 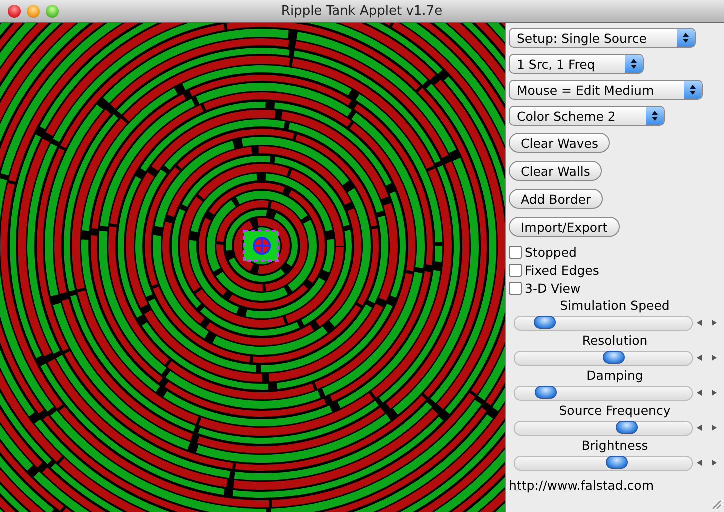 I want to click on checkbox-label: Stopped, so click(x=551, y=252).